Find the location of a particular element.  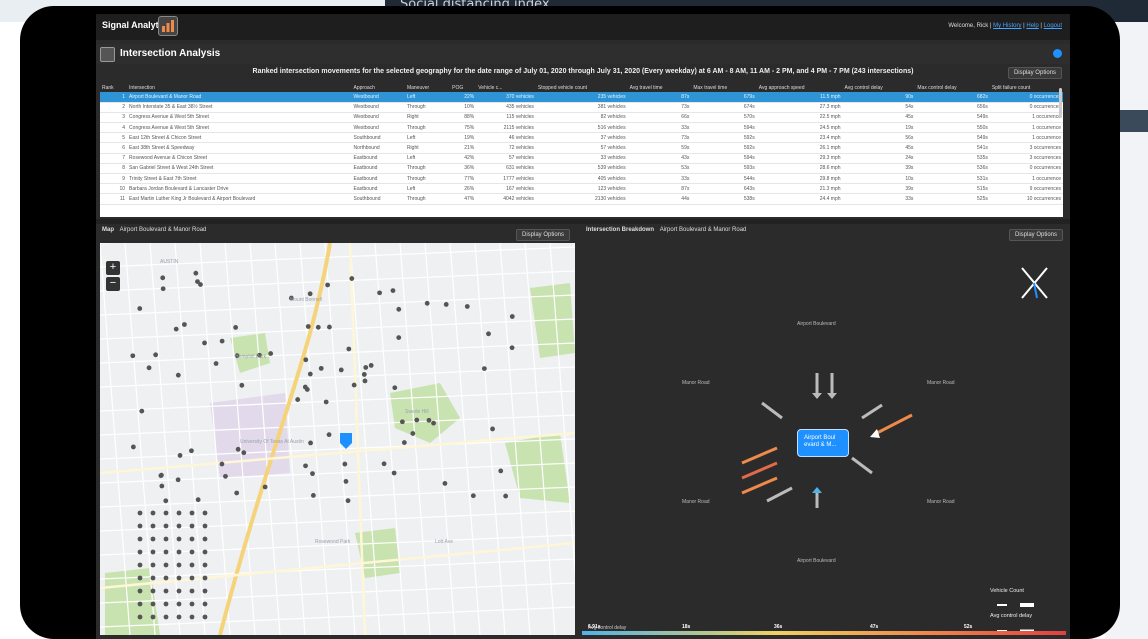

col-intersection: Intersection is located at coordinates (239, 87).